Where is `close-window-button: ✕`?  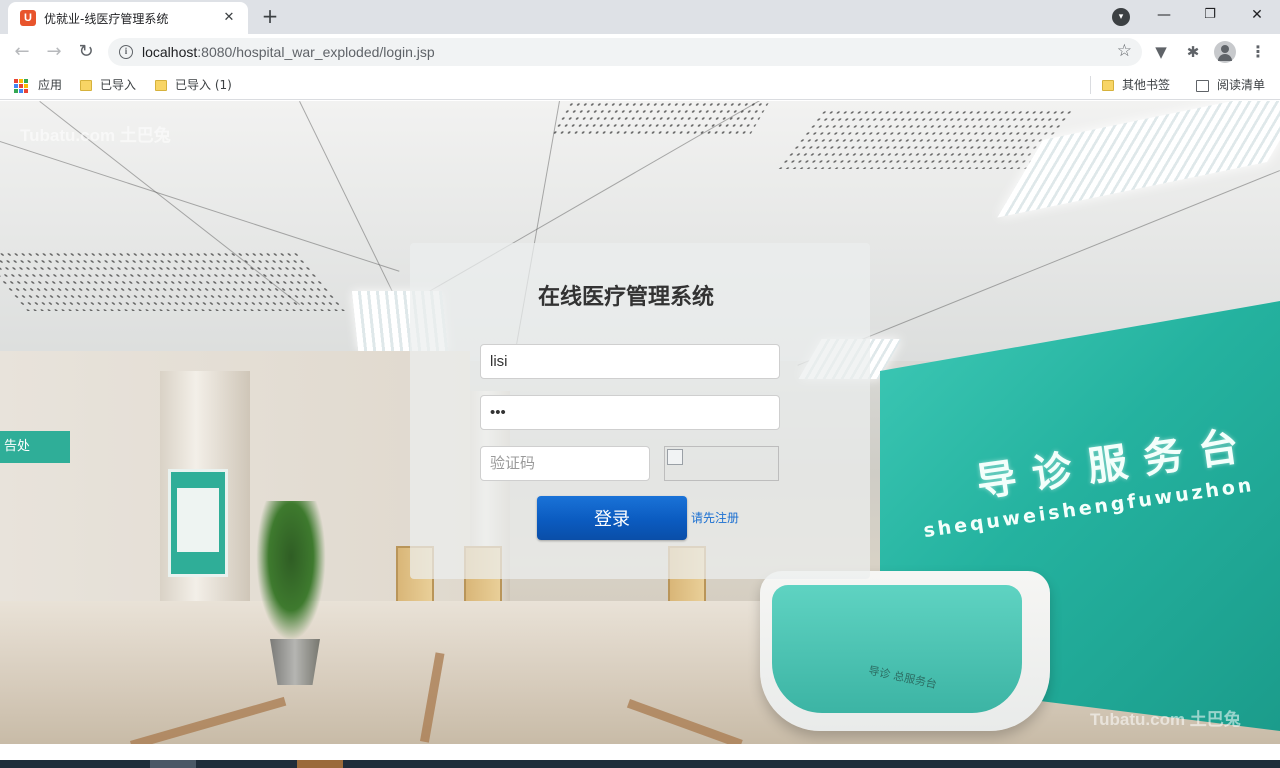 close-window-button: ✕ is located at coordinates (1257, 15).